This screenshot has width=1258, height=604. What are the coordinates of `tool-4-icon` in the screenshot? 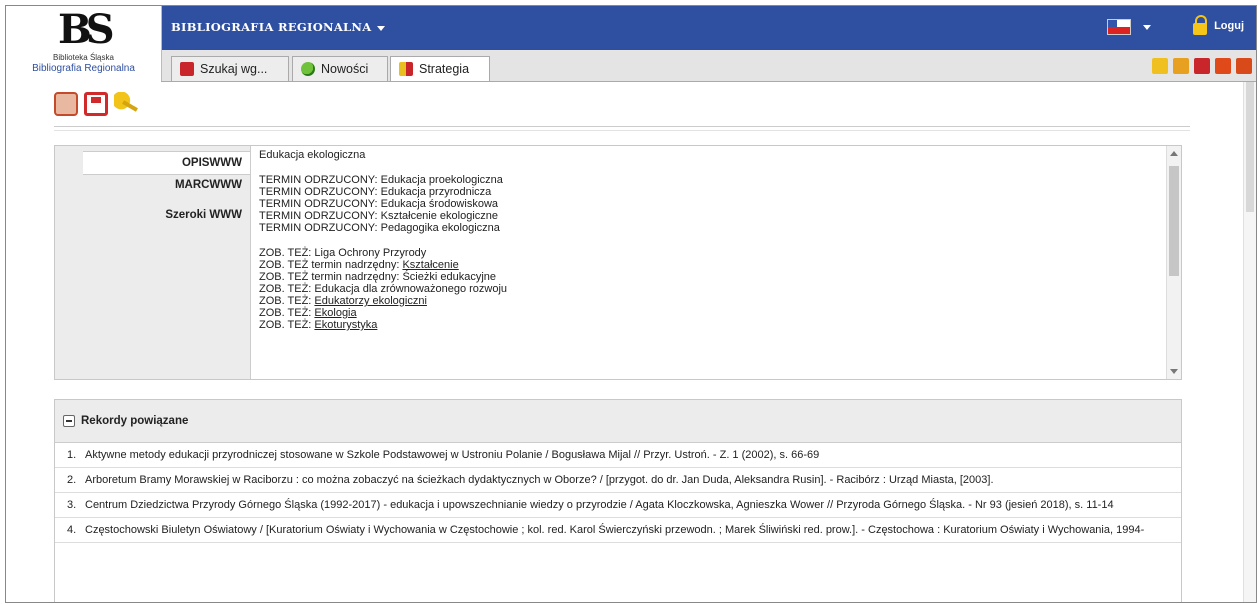 It's located at (1223, 66).